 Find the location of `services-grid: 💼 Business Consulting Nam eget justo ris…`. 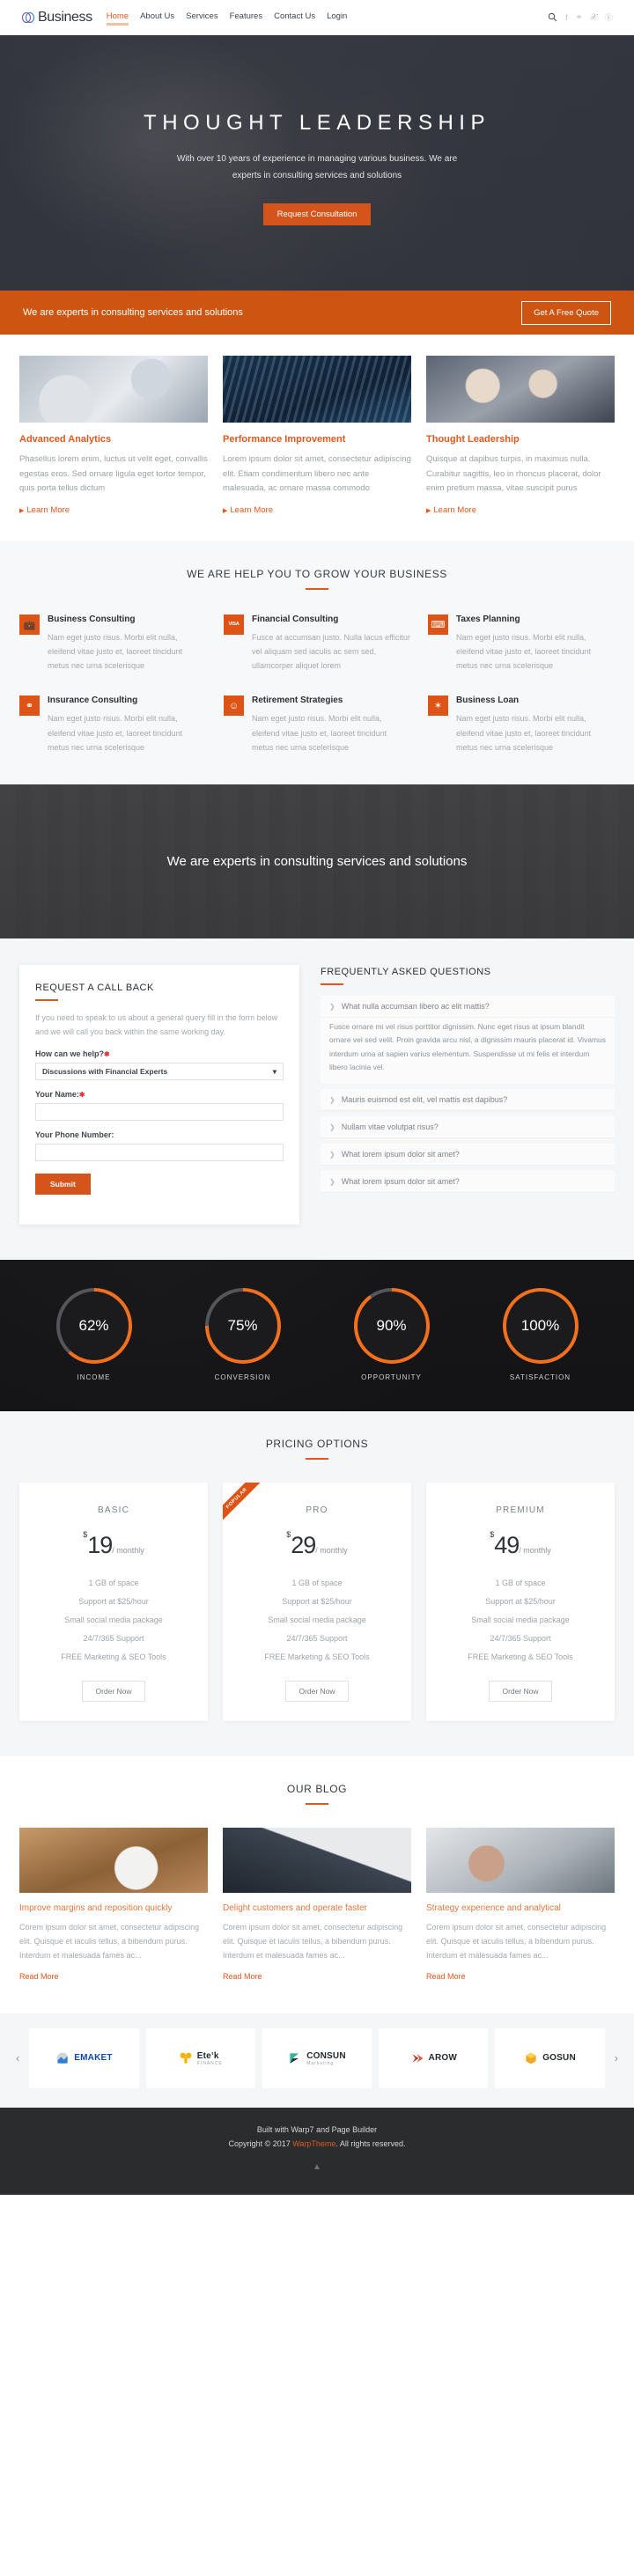

services-grid: 💼 Business Consulting Nam eget justo ris… is located at coordinates (317, 684).